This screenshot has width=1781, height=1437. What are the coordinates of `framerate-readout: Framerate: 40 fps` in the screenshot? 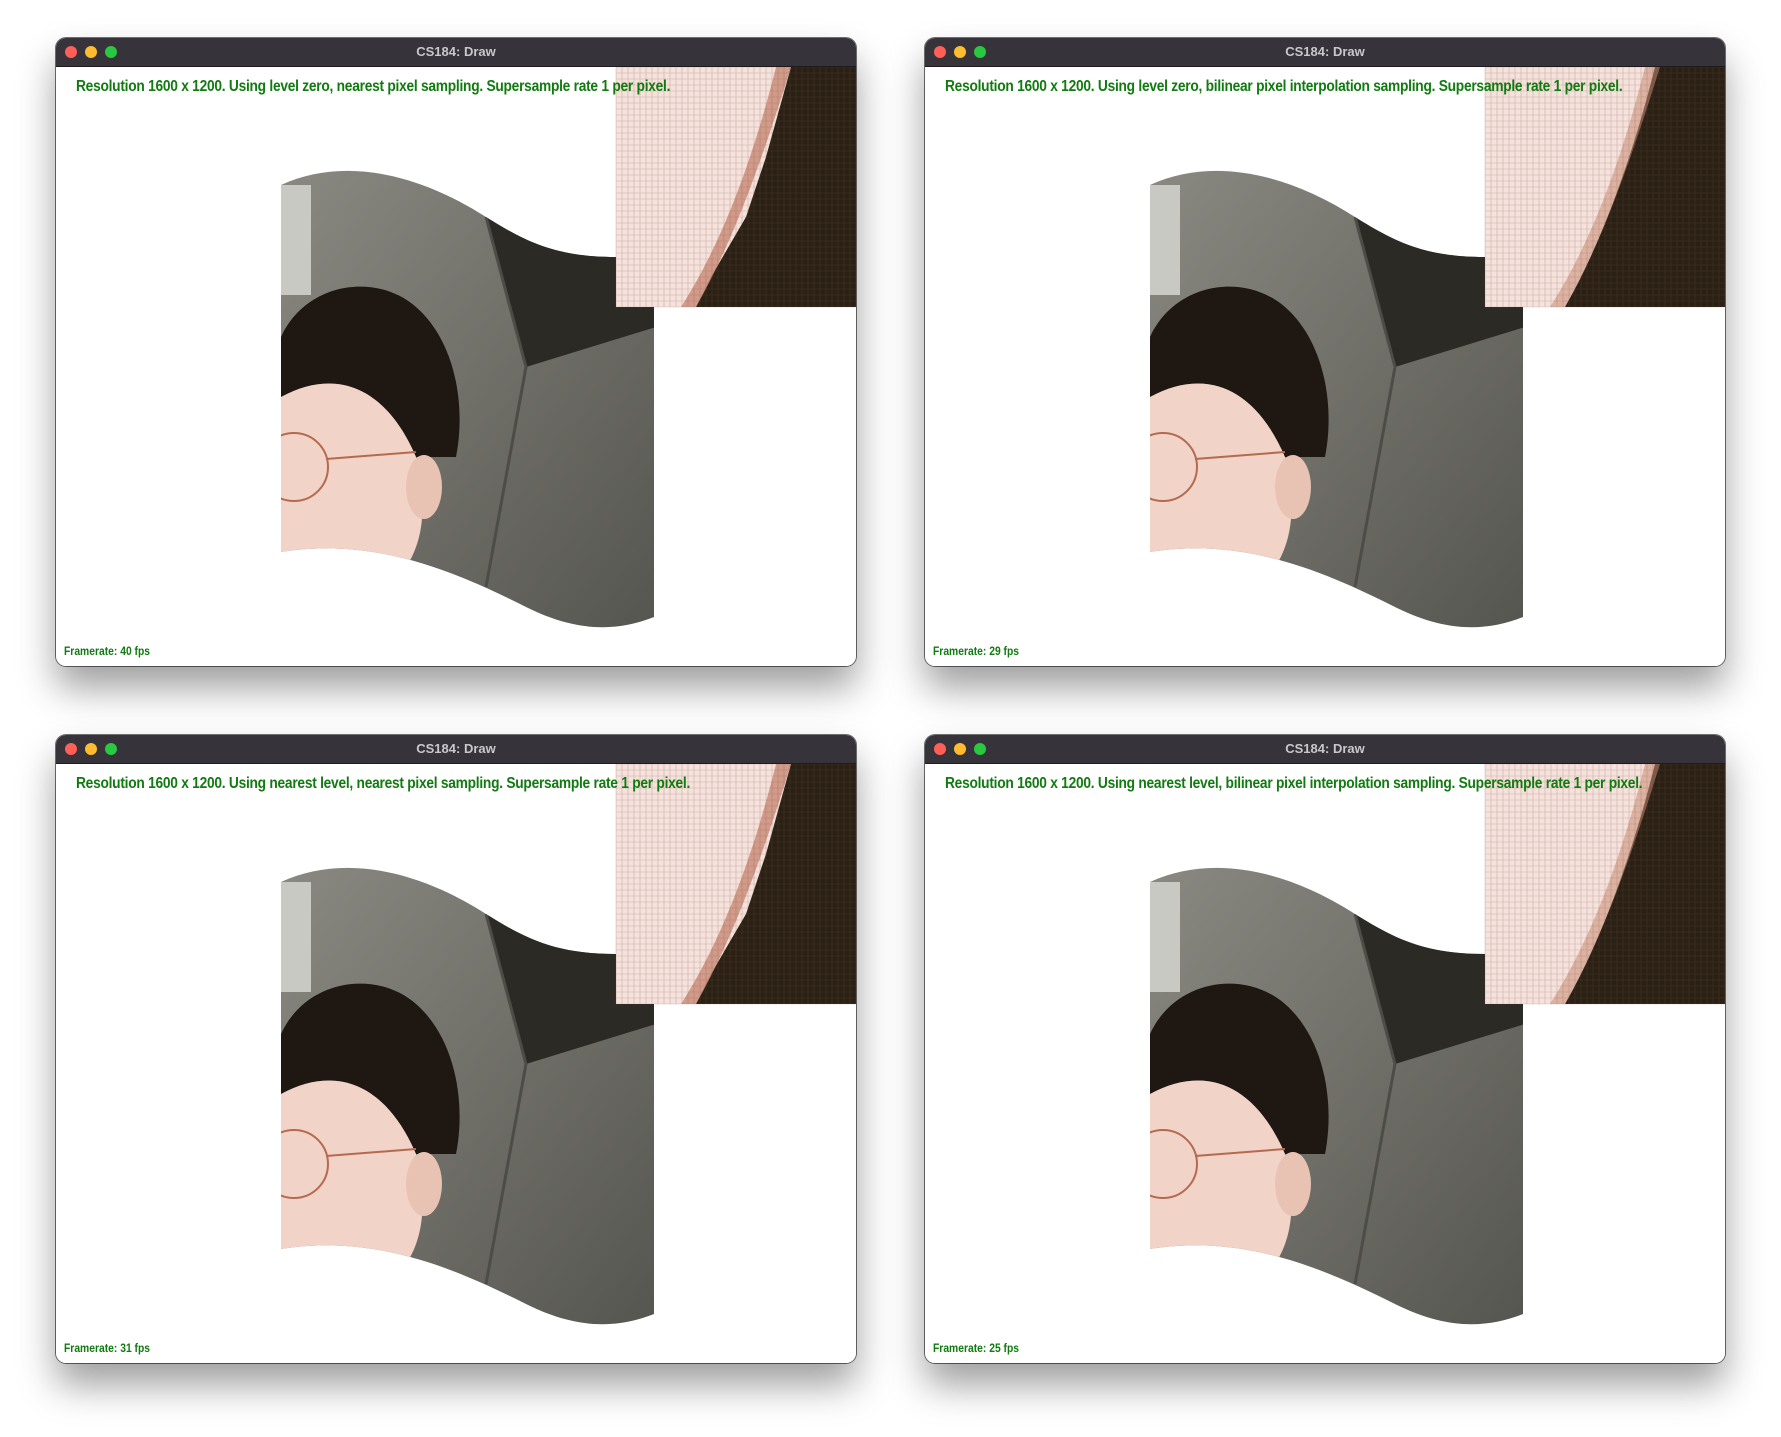 It's located at (107, 651).